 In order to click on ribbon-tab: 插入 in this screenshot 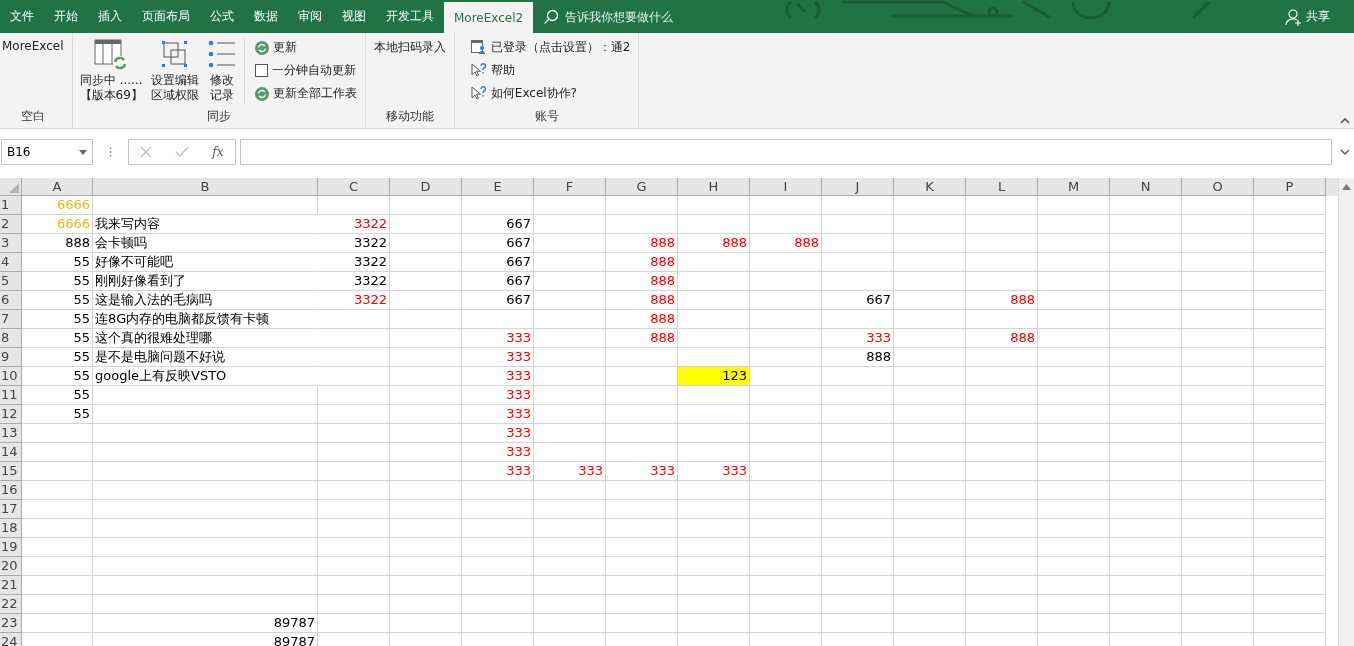, I will do `click(110, 16)`.